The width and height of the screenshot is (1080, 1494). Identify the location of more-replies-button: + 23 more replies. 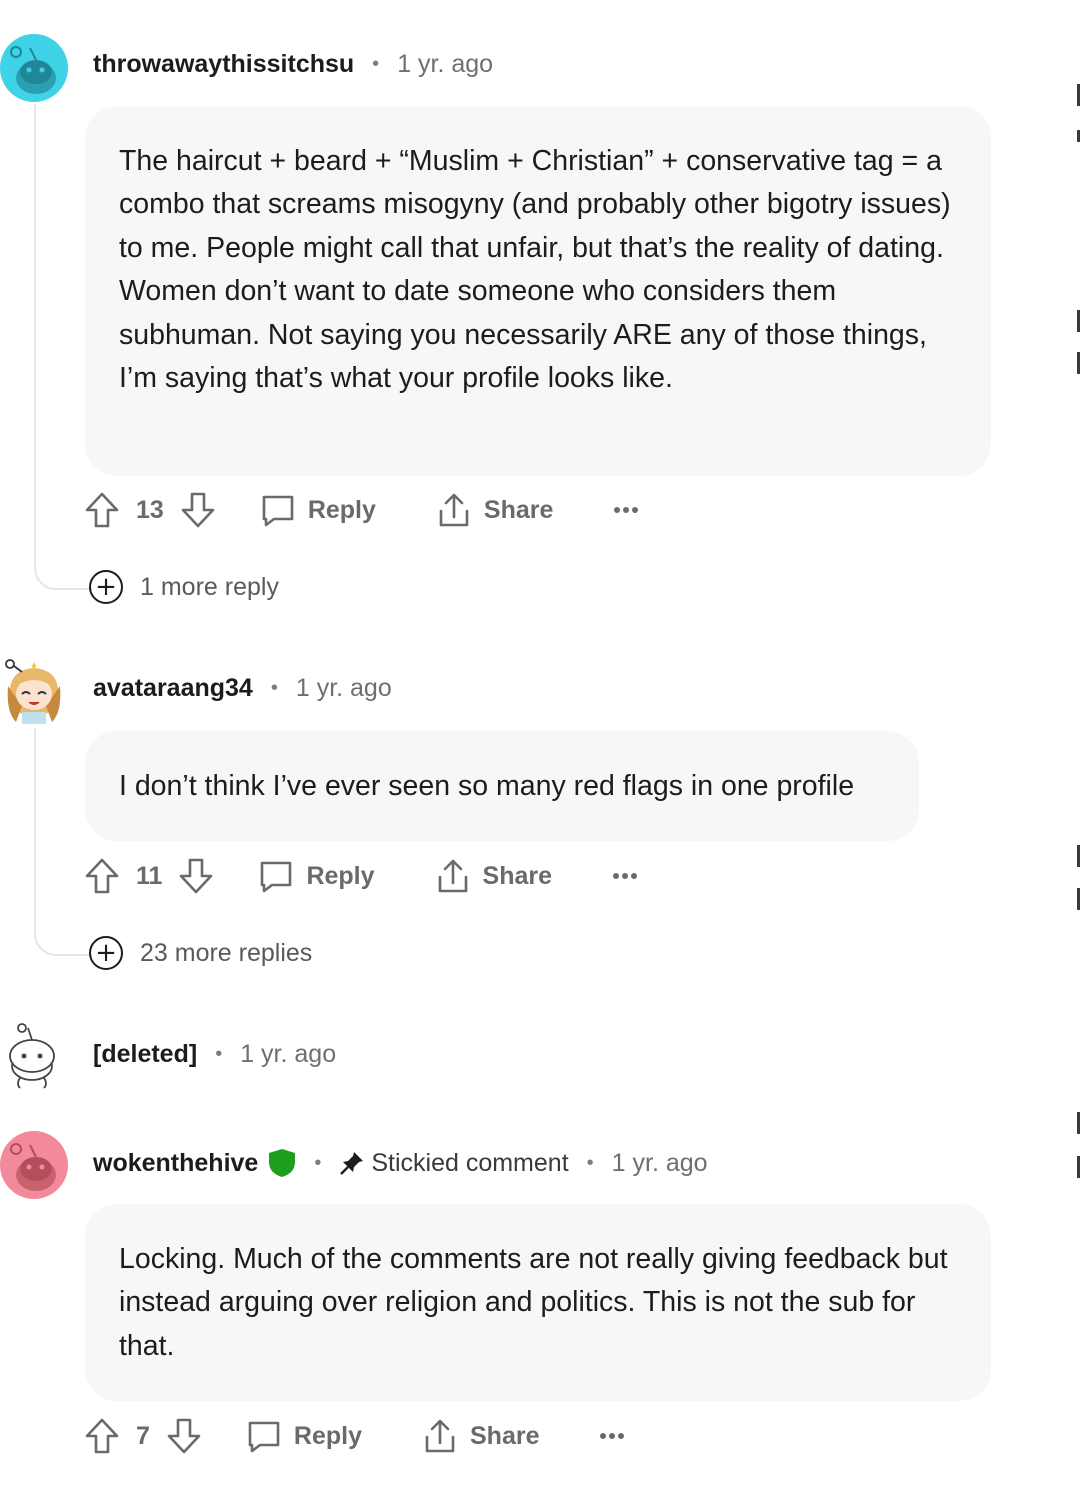
(200, 953).